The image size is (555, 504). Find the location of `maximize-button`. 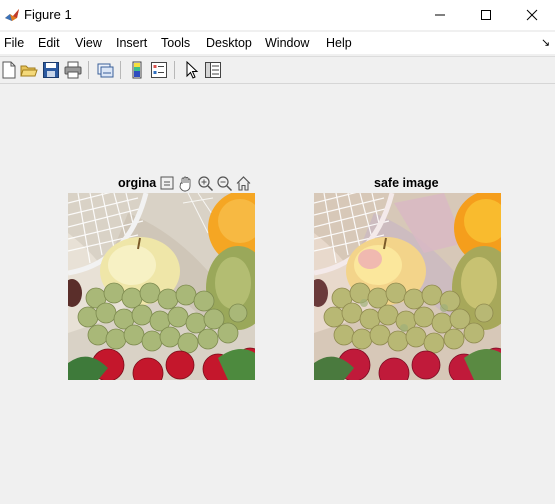

maximize-button is located at coordinates (486, 15).